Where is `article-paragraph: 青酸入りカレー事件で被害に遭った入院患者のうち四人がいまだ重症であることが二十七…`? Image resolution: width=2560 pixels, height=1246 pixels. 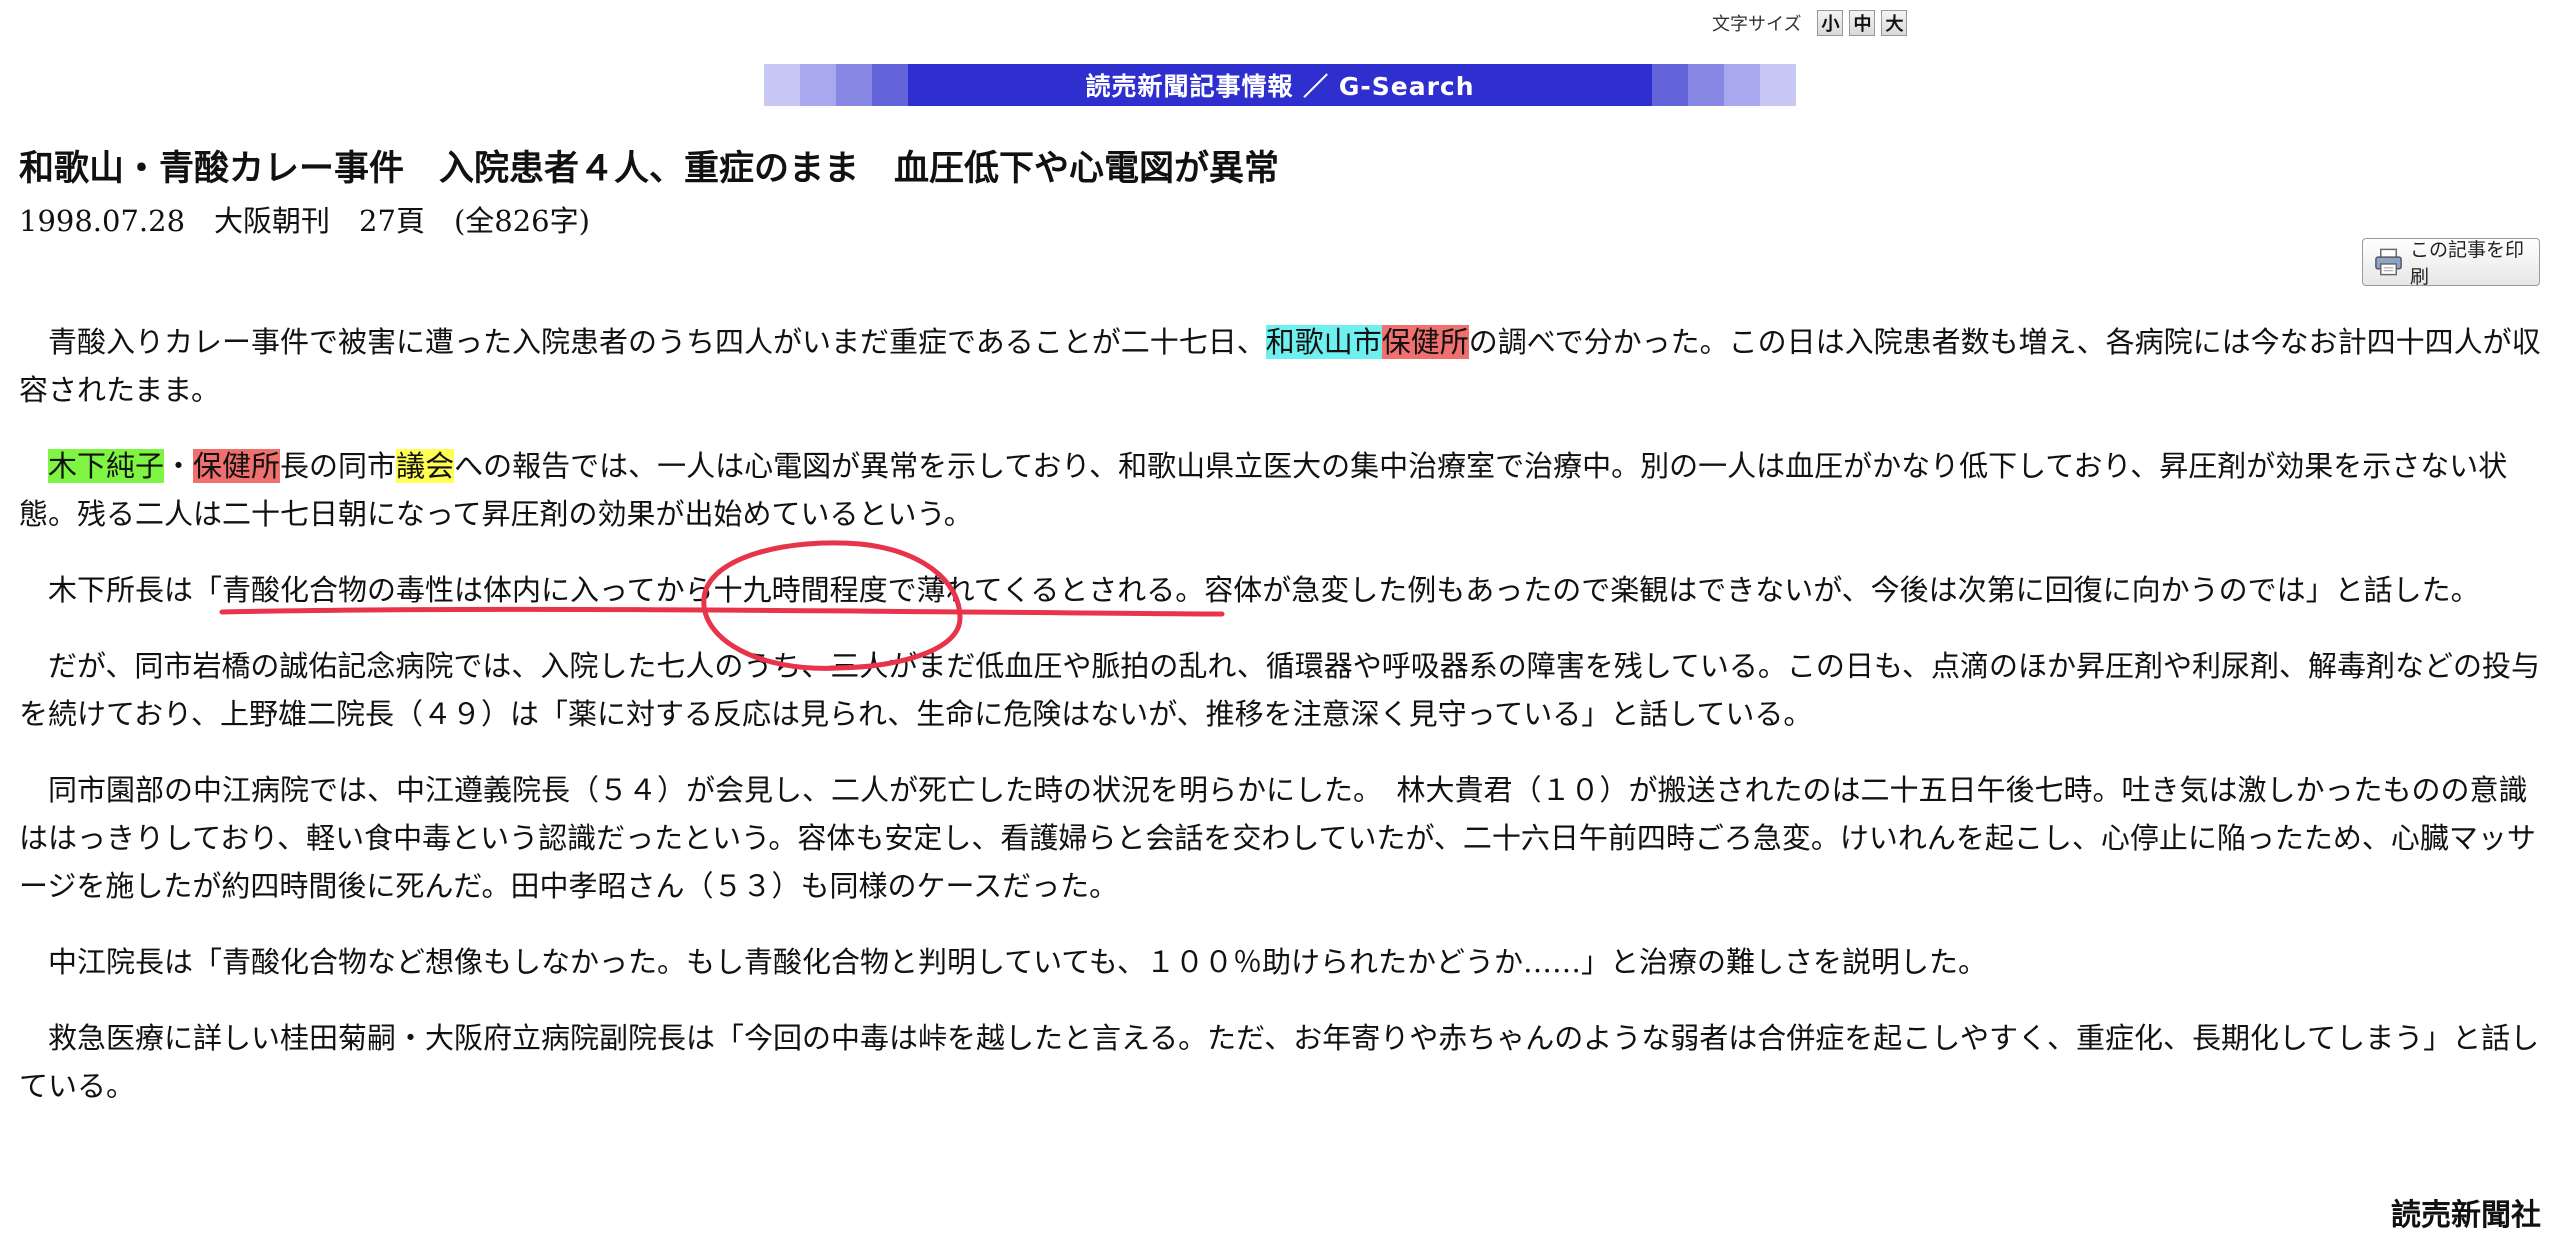 article-paragraph: 青酸入りカレー事件で被害に遭った入院患者のうち四人がいまだ重症であることが二十七… is located at coordinates (1280, 366).